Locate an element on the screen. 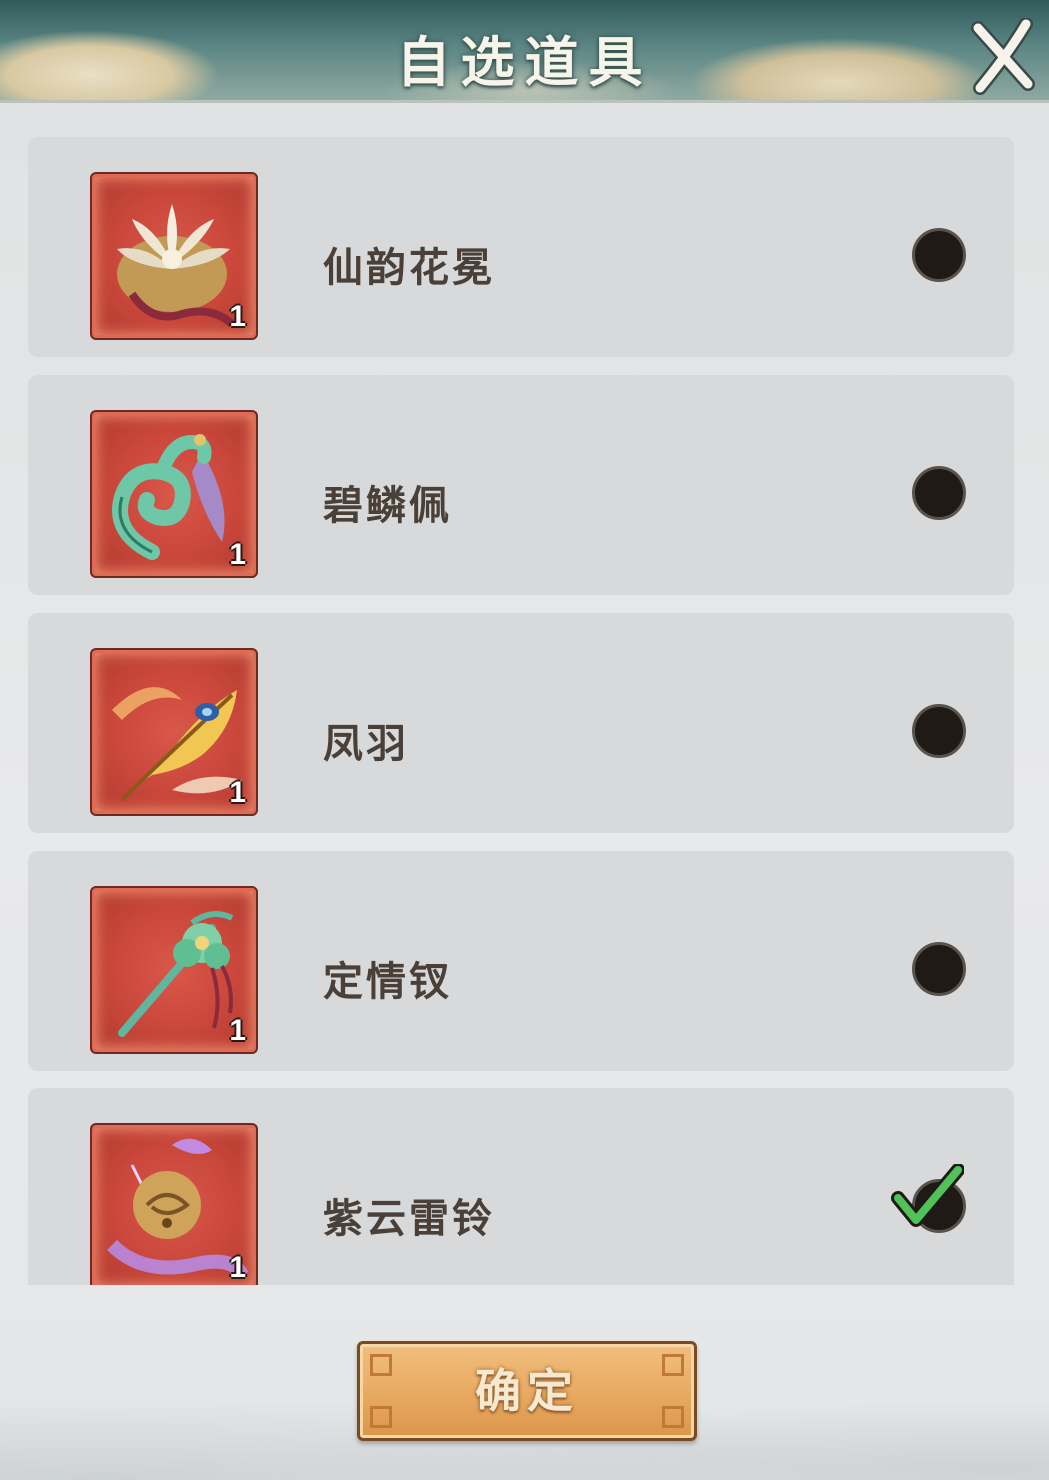  close-icon is located at coordinates (1003, 57).